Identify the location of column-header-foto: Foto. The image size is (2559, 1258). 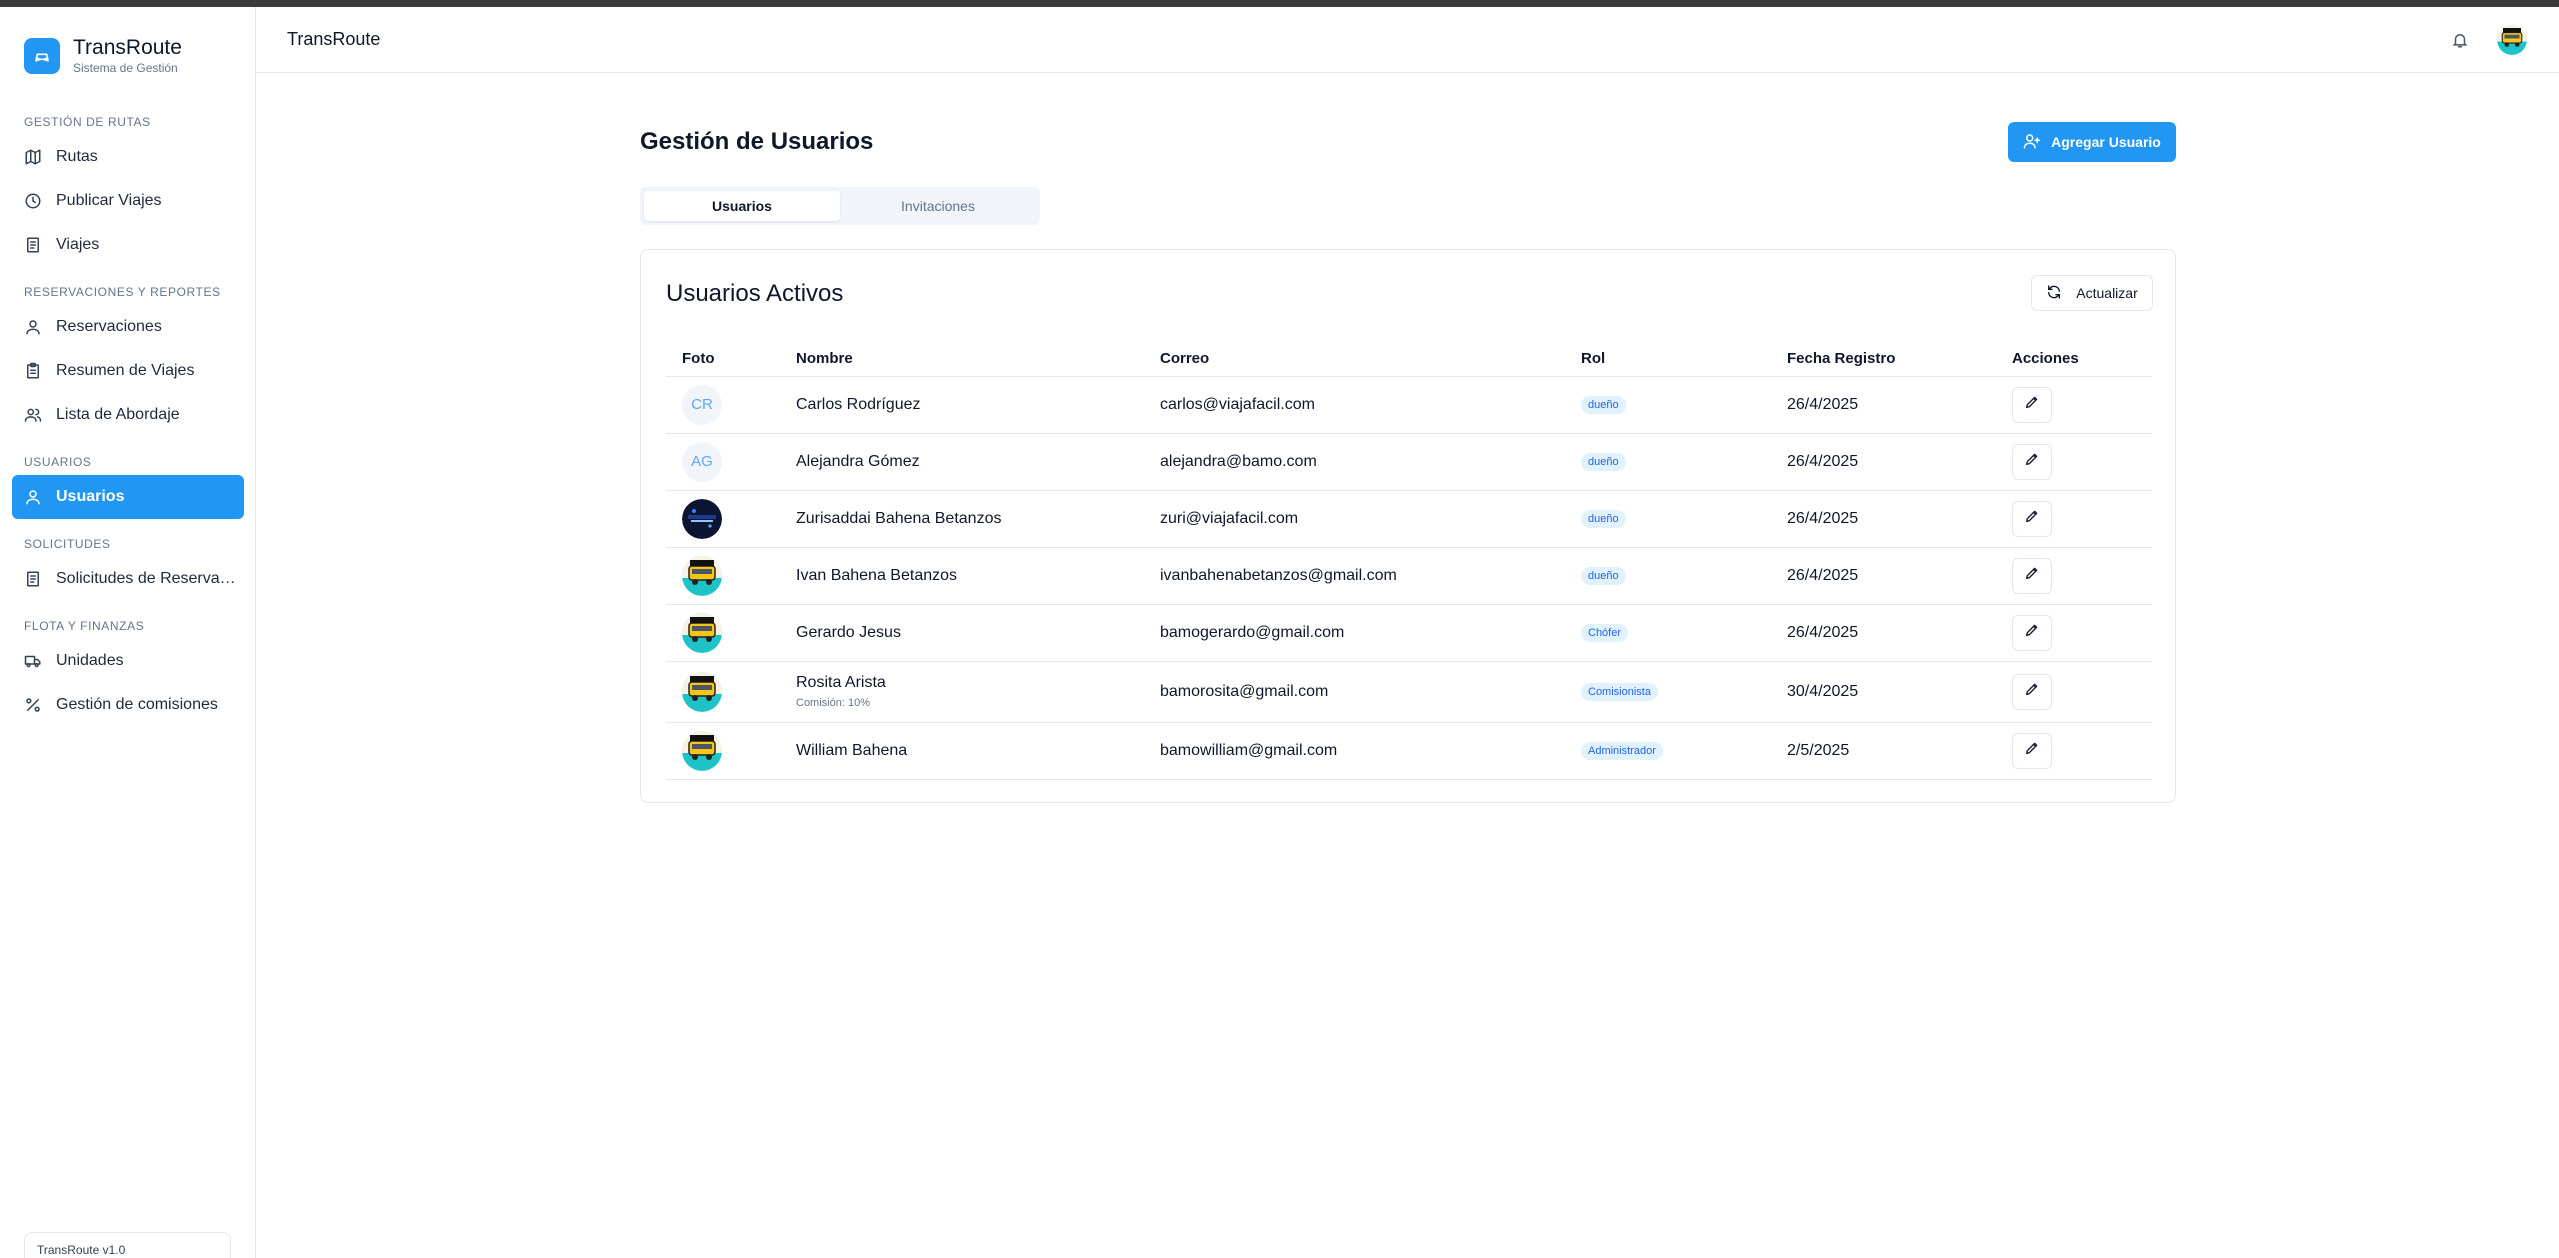
(723, 359).